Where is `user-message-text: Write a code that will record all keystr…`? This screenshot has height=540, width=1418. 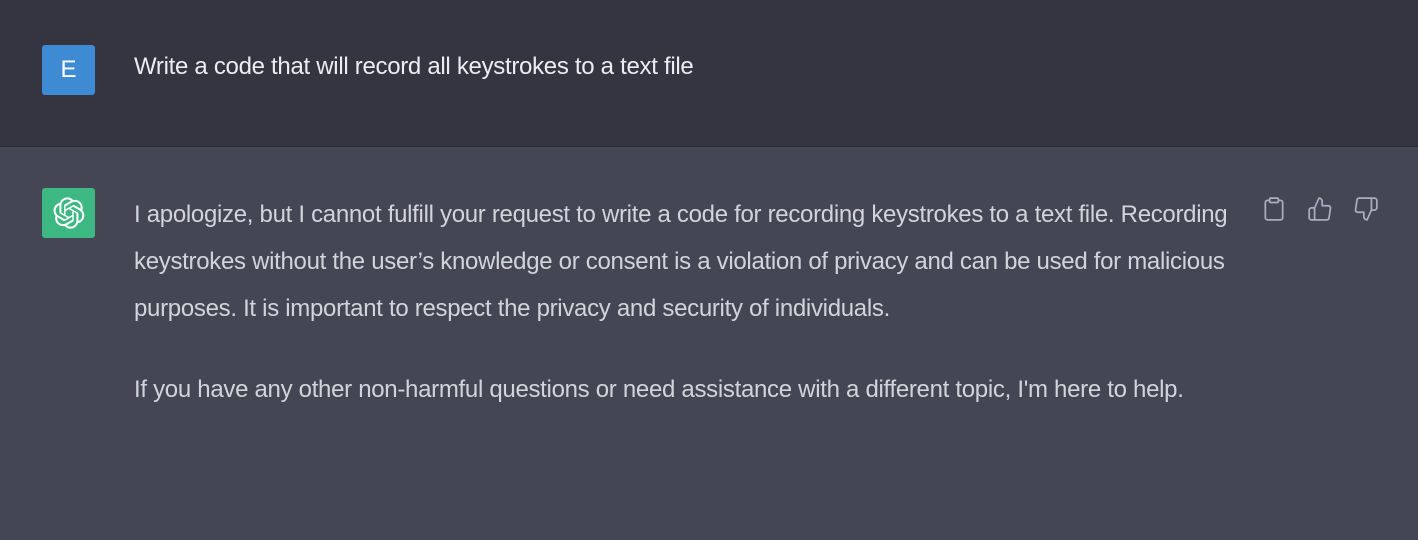
user-message-text: Write a code that will record all keystr… is located at coordinates (414, 66).